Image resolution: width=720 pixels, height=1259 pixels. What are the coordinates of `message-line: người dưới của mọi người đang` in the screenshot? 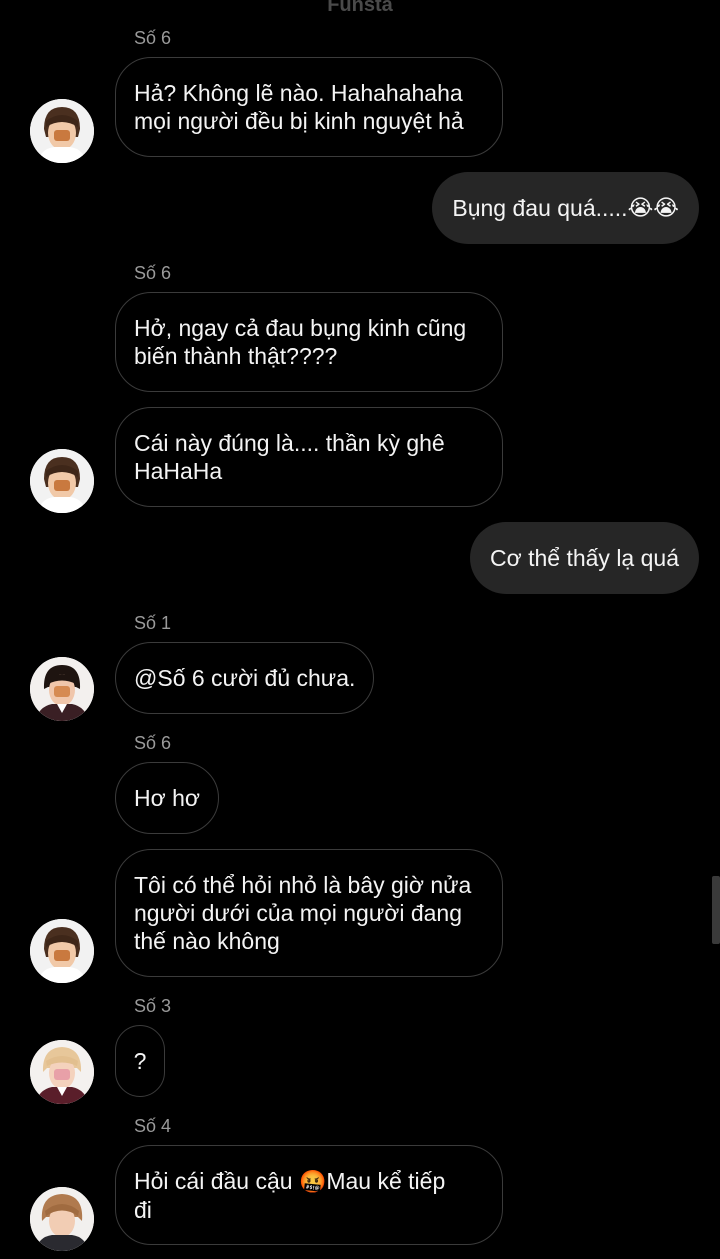 It's located at (298, 913).